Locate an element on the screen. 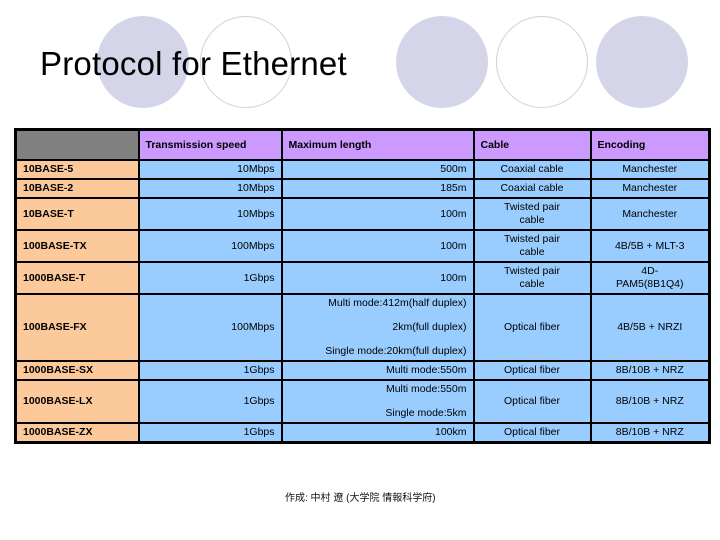  cell-line: 4B/5B + NRZI is located at coordinates (650, 327).